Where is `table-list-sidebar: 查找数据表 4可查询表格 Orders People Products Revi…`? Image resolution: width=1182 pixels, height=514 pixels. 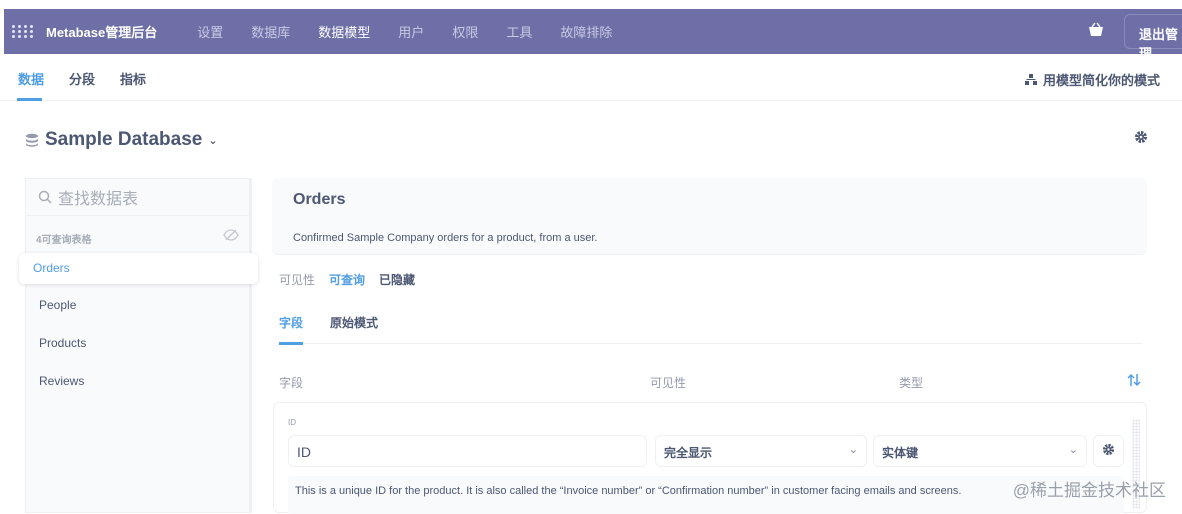 table-list-sidebar: 查找数据表 4可查询表格 Orders People Products Revi… is located at coordinates (138, 345).